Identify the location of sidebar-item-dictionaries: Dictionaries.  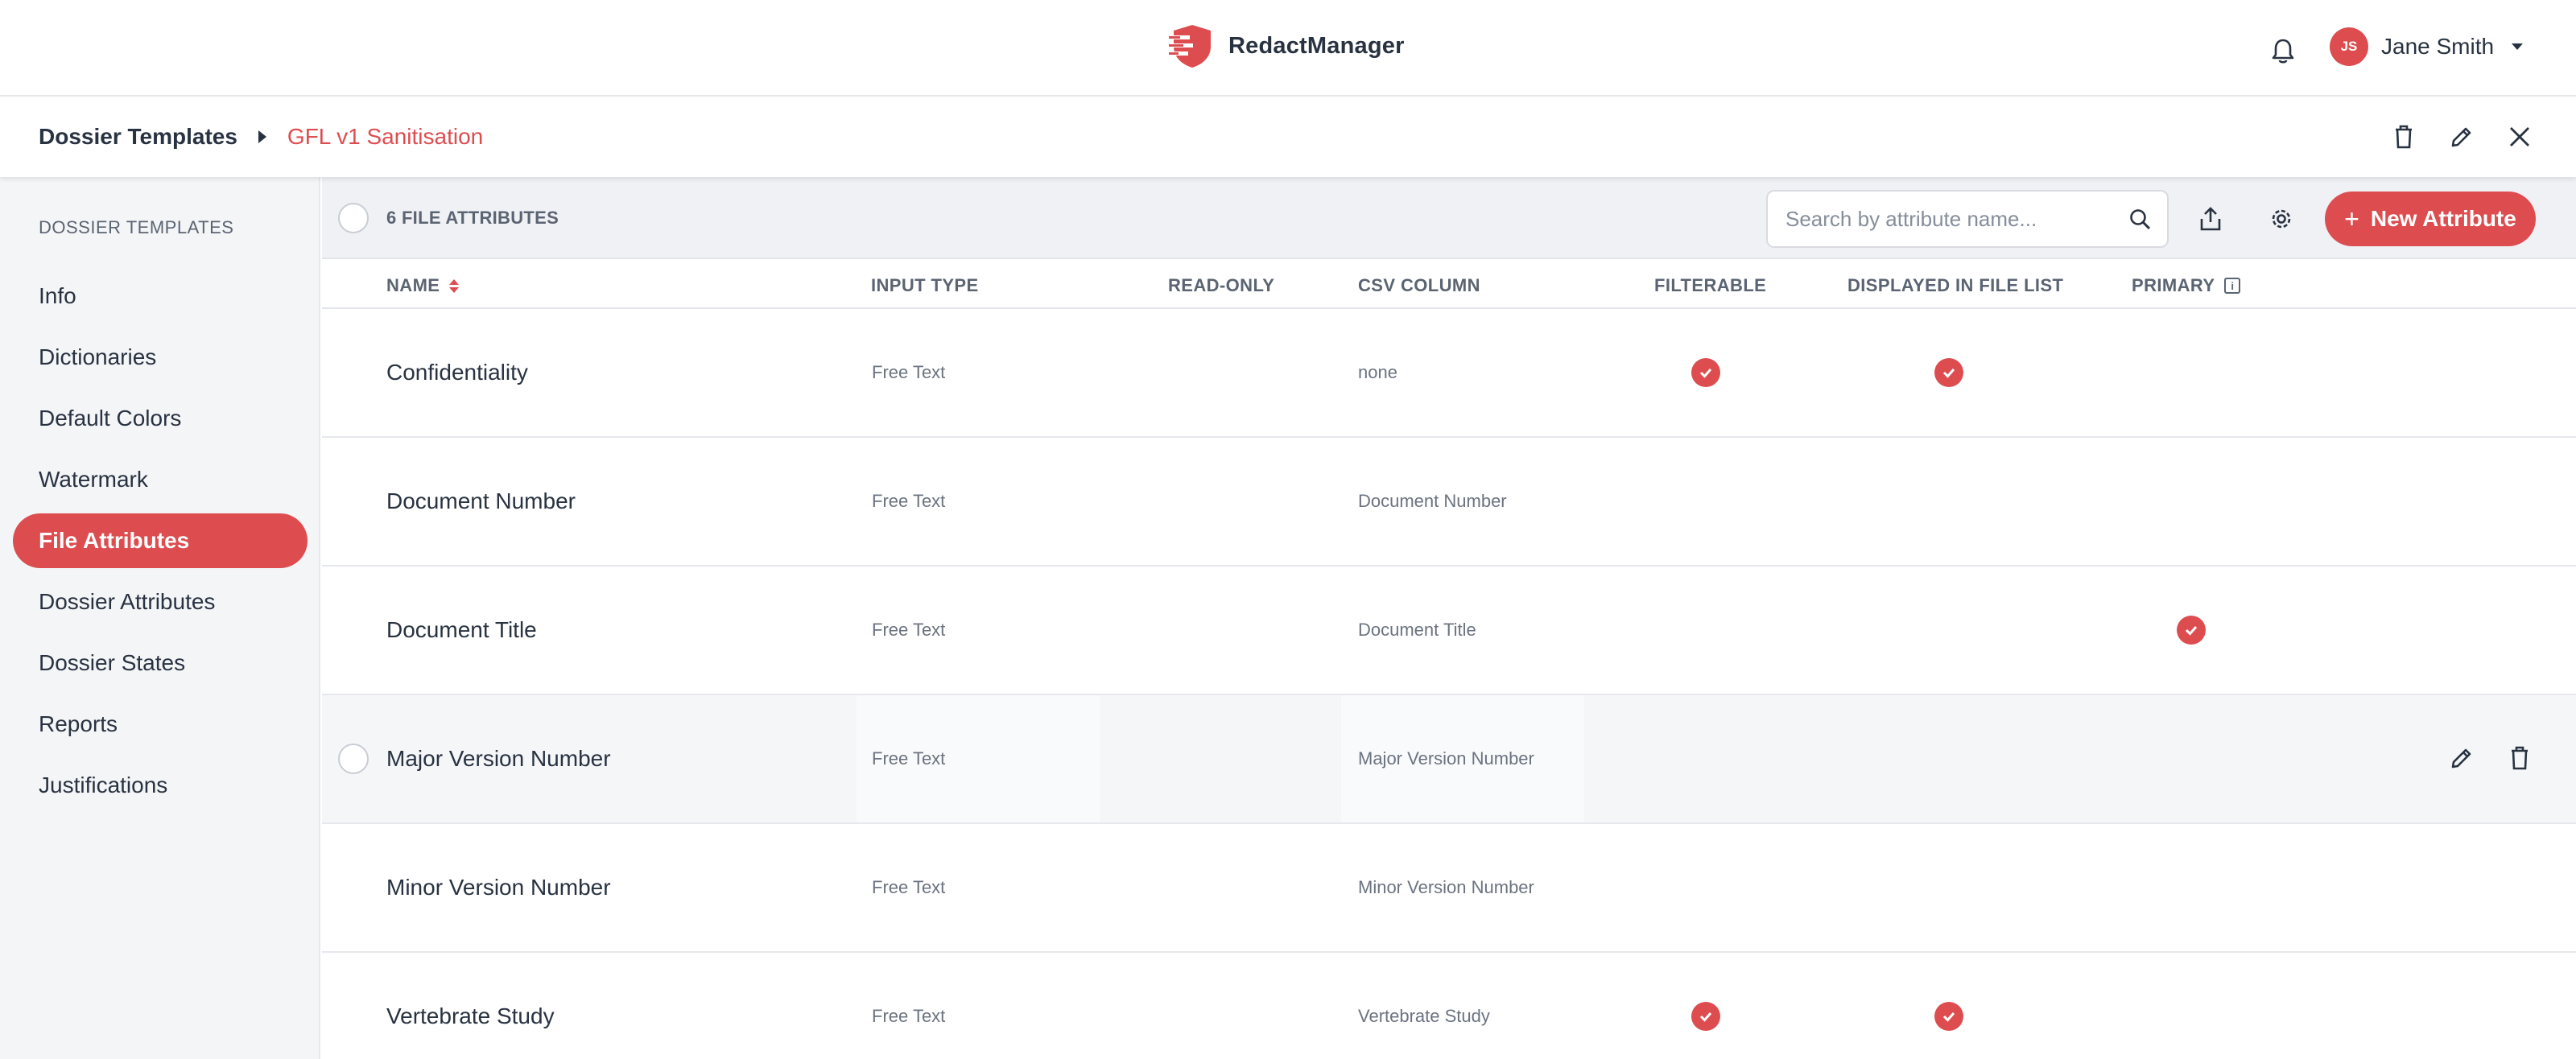
(160, 357).